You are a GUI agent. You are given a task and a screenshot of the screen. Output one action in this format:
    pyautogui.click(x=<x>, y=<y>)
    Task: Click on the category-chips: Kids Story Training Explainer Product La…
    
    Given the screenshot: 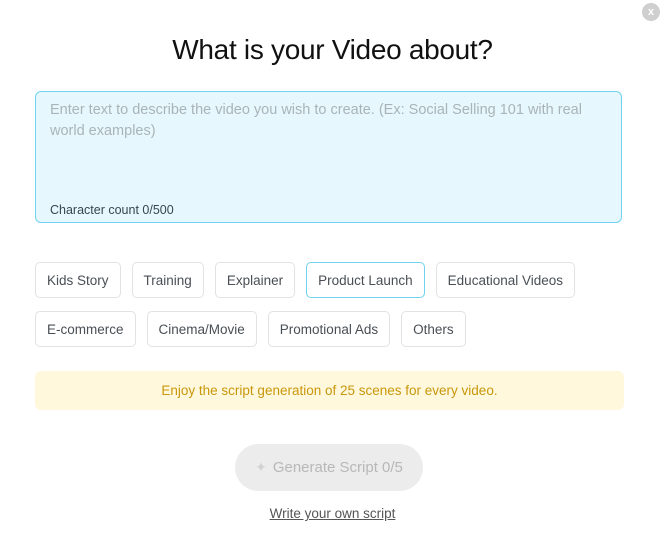 What is the action you would take?
    pyautogui.click(x=335, y=304)
    